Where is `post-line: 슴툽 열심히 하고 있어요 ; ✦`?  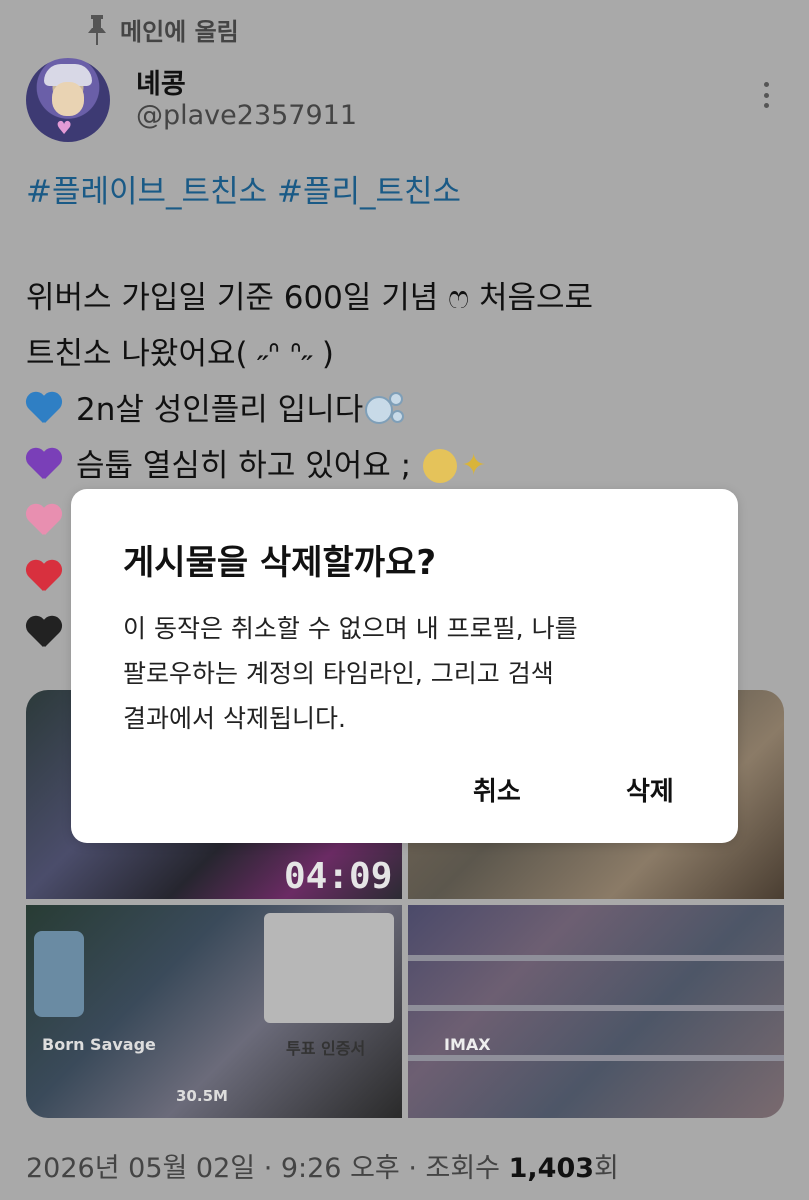 post-line: 슴툽 열심히 하고 있어요 ; ✦ is located at coordinates (309, 466).